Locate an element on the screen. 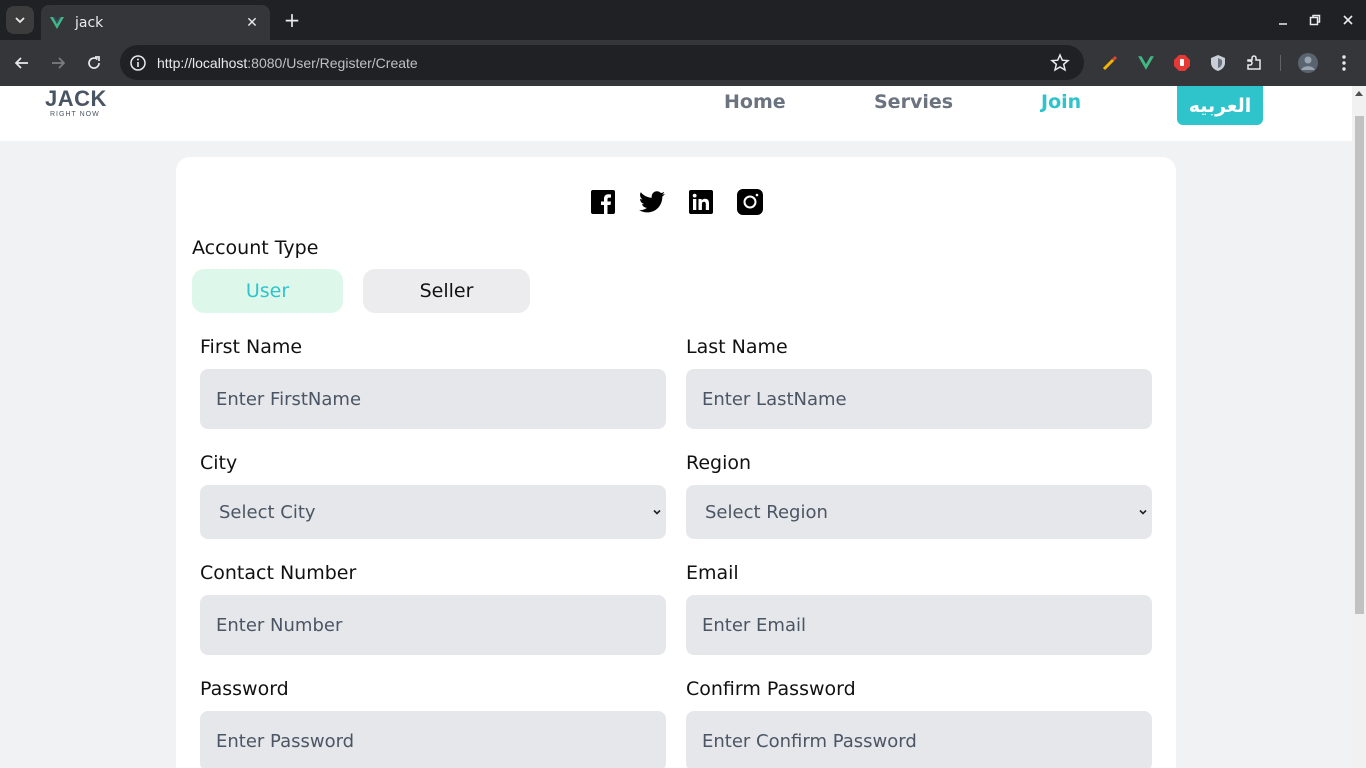 The height and width of the screenshot is (768, 1366). restore-icon is located at coordinates (1315, 20).